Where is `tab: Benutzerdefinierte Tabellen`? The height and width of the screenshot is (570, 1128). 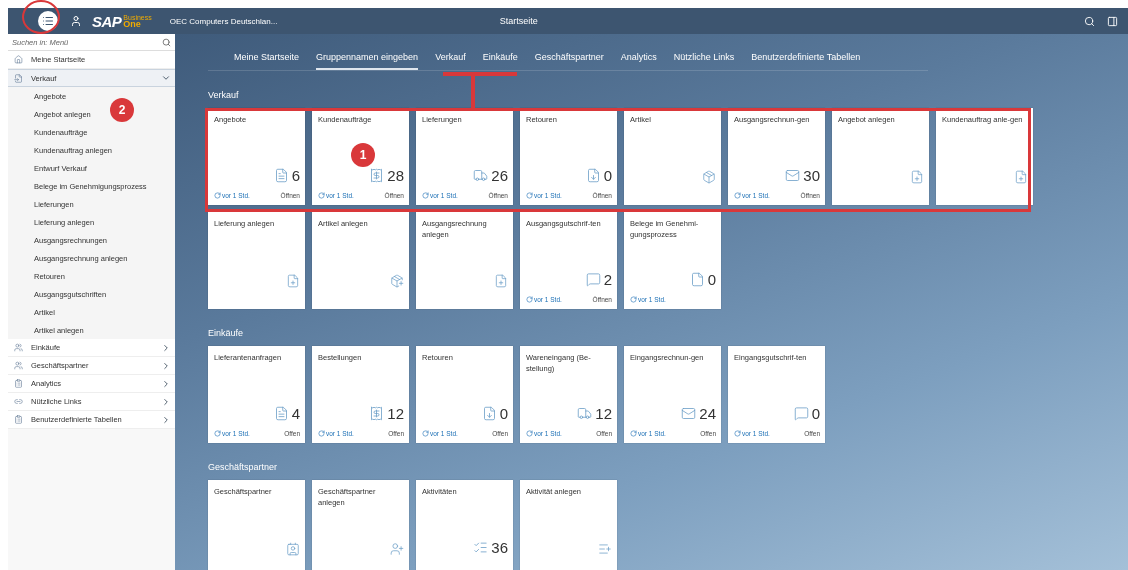 tab: Benutzerdefinierte Tabellen is located at coordinates (806, 59).